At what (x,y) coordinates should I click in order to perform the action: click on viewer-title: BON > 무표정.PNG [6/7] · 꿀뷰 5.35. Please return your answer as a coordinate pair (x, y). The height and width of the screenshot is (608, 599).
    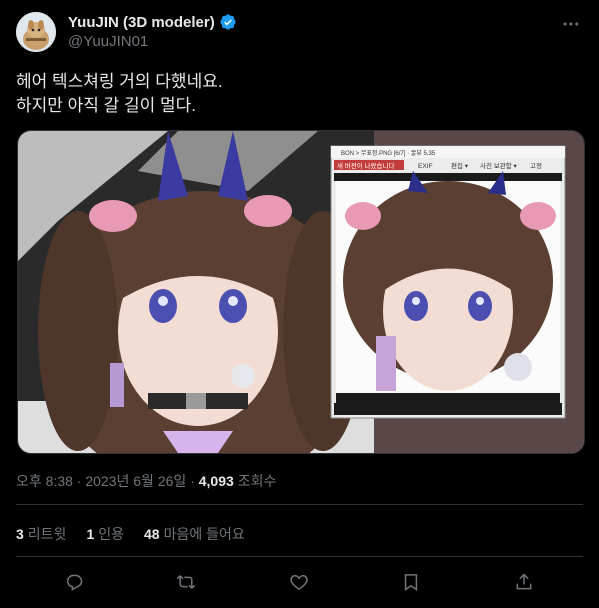
    Looking at the image, I should click on (388, 153).